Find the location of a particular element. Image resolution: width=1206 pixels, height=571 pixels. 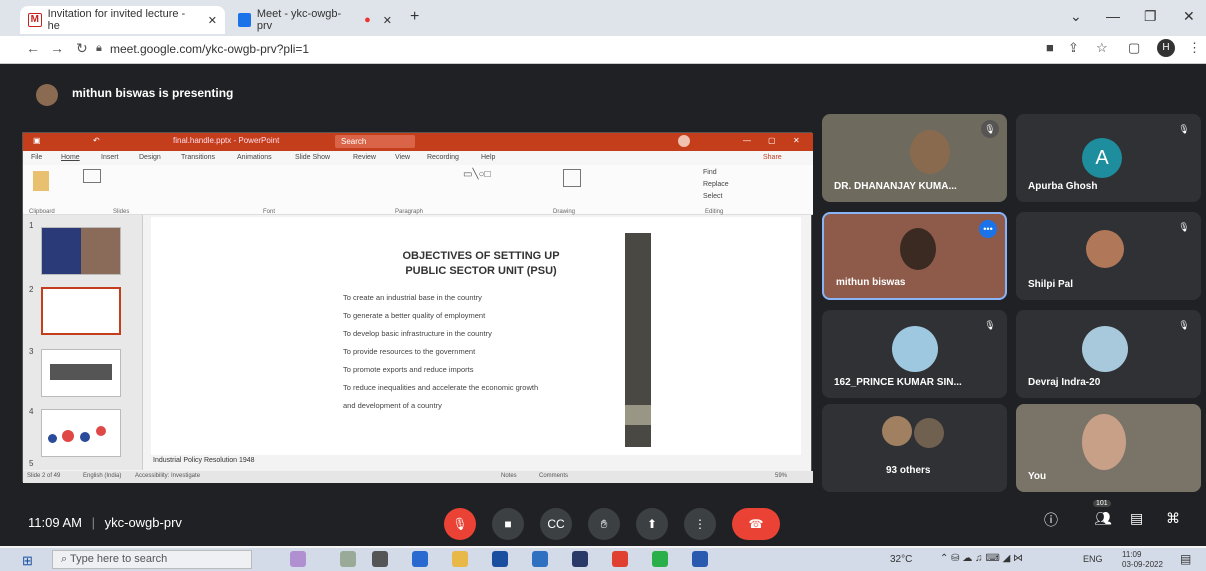

more-options-button: ⋮ is located at coordinates (700, 524).